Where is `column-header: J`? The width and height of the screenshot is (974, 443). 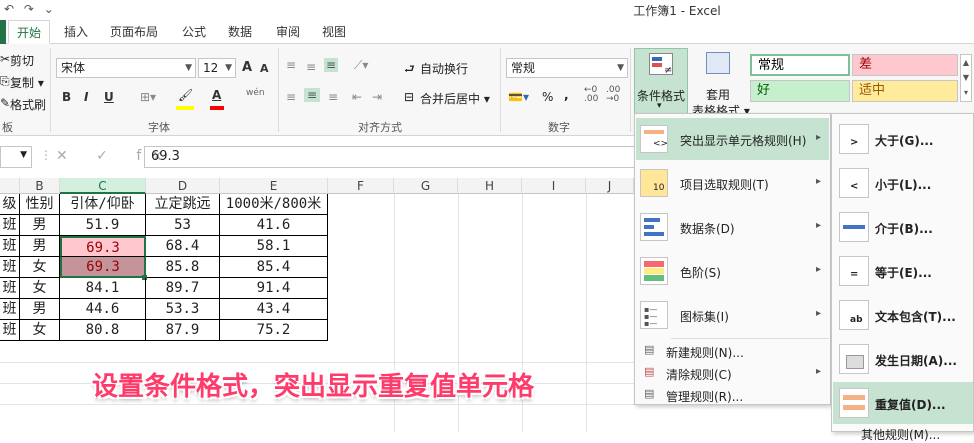 column-header: J is located at coordinates (610, 186).